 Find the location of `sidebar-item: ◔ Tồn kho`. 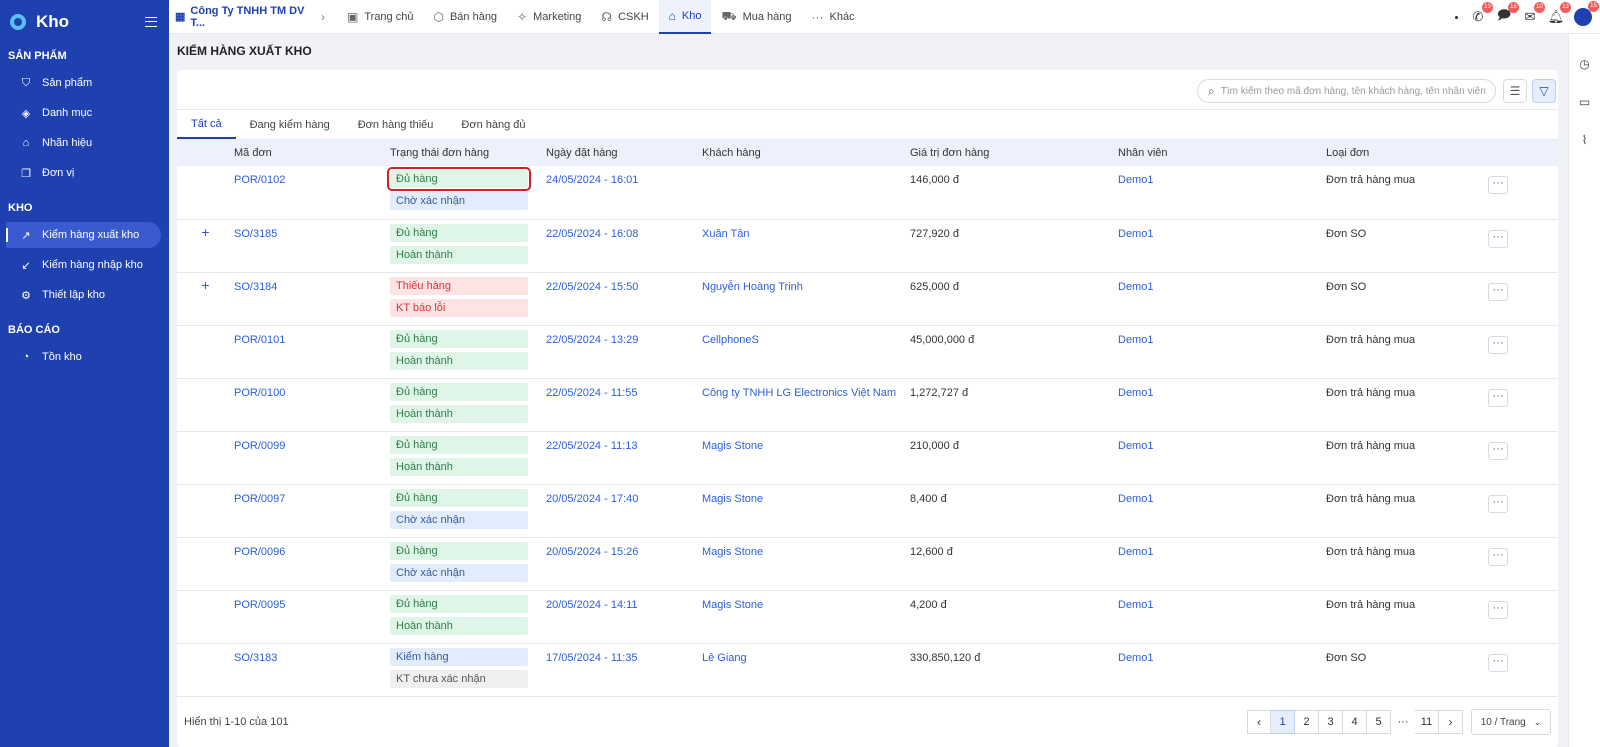

sidebar-item: ◔ Tồn kho is located at coordinates (83, 357).